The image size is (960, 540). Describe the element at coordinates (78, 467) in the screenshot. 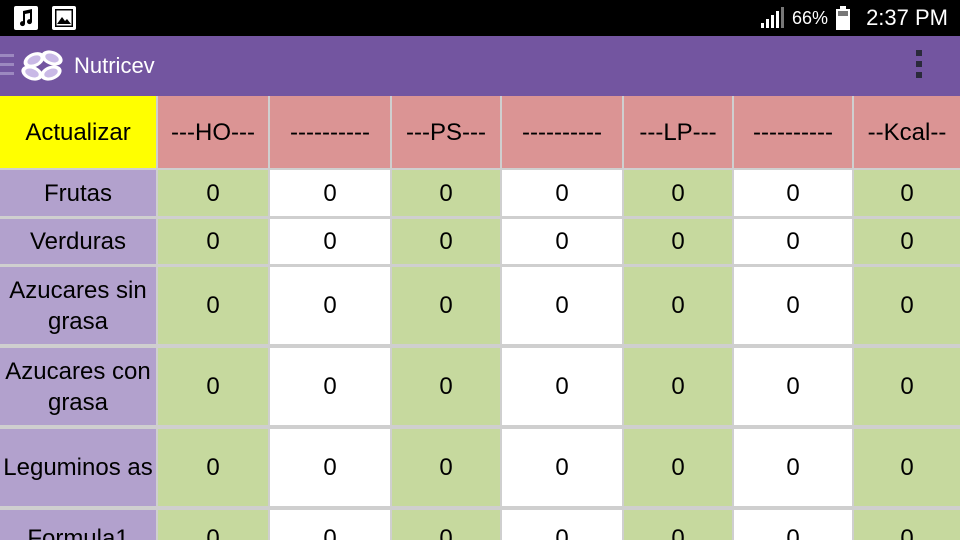

I see `row-label: Leguminos as` at that location.